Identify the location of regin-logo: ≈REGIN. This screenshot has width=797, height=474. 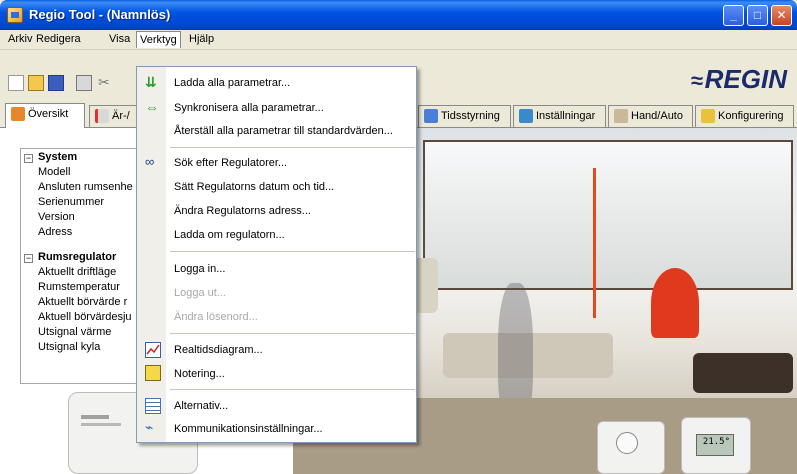
(738, 79).